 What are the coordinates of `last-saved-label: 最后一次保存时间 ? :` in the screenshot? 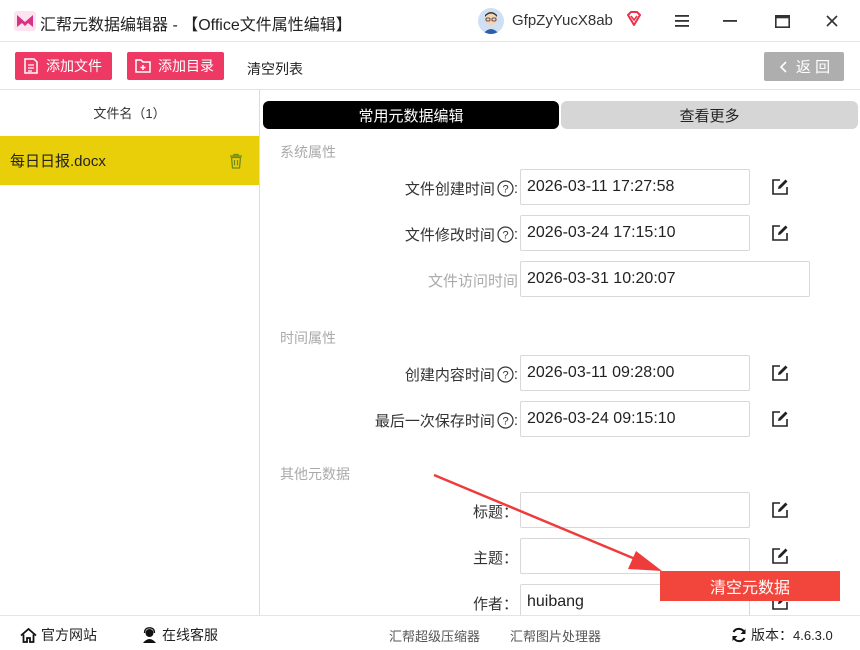 It's located at (446, 420).